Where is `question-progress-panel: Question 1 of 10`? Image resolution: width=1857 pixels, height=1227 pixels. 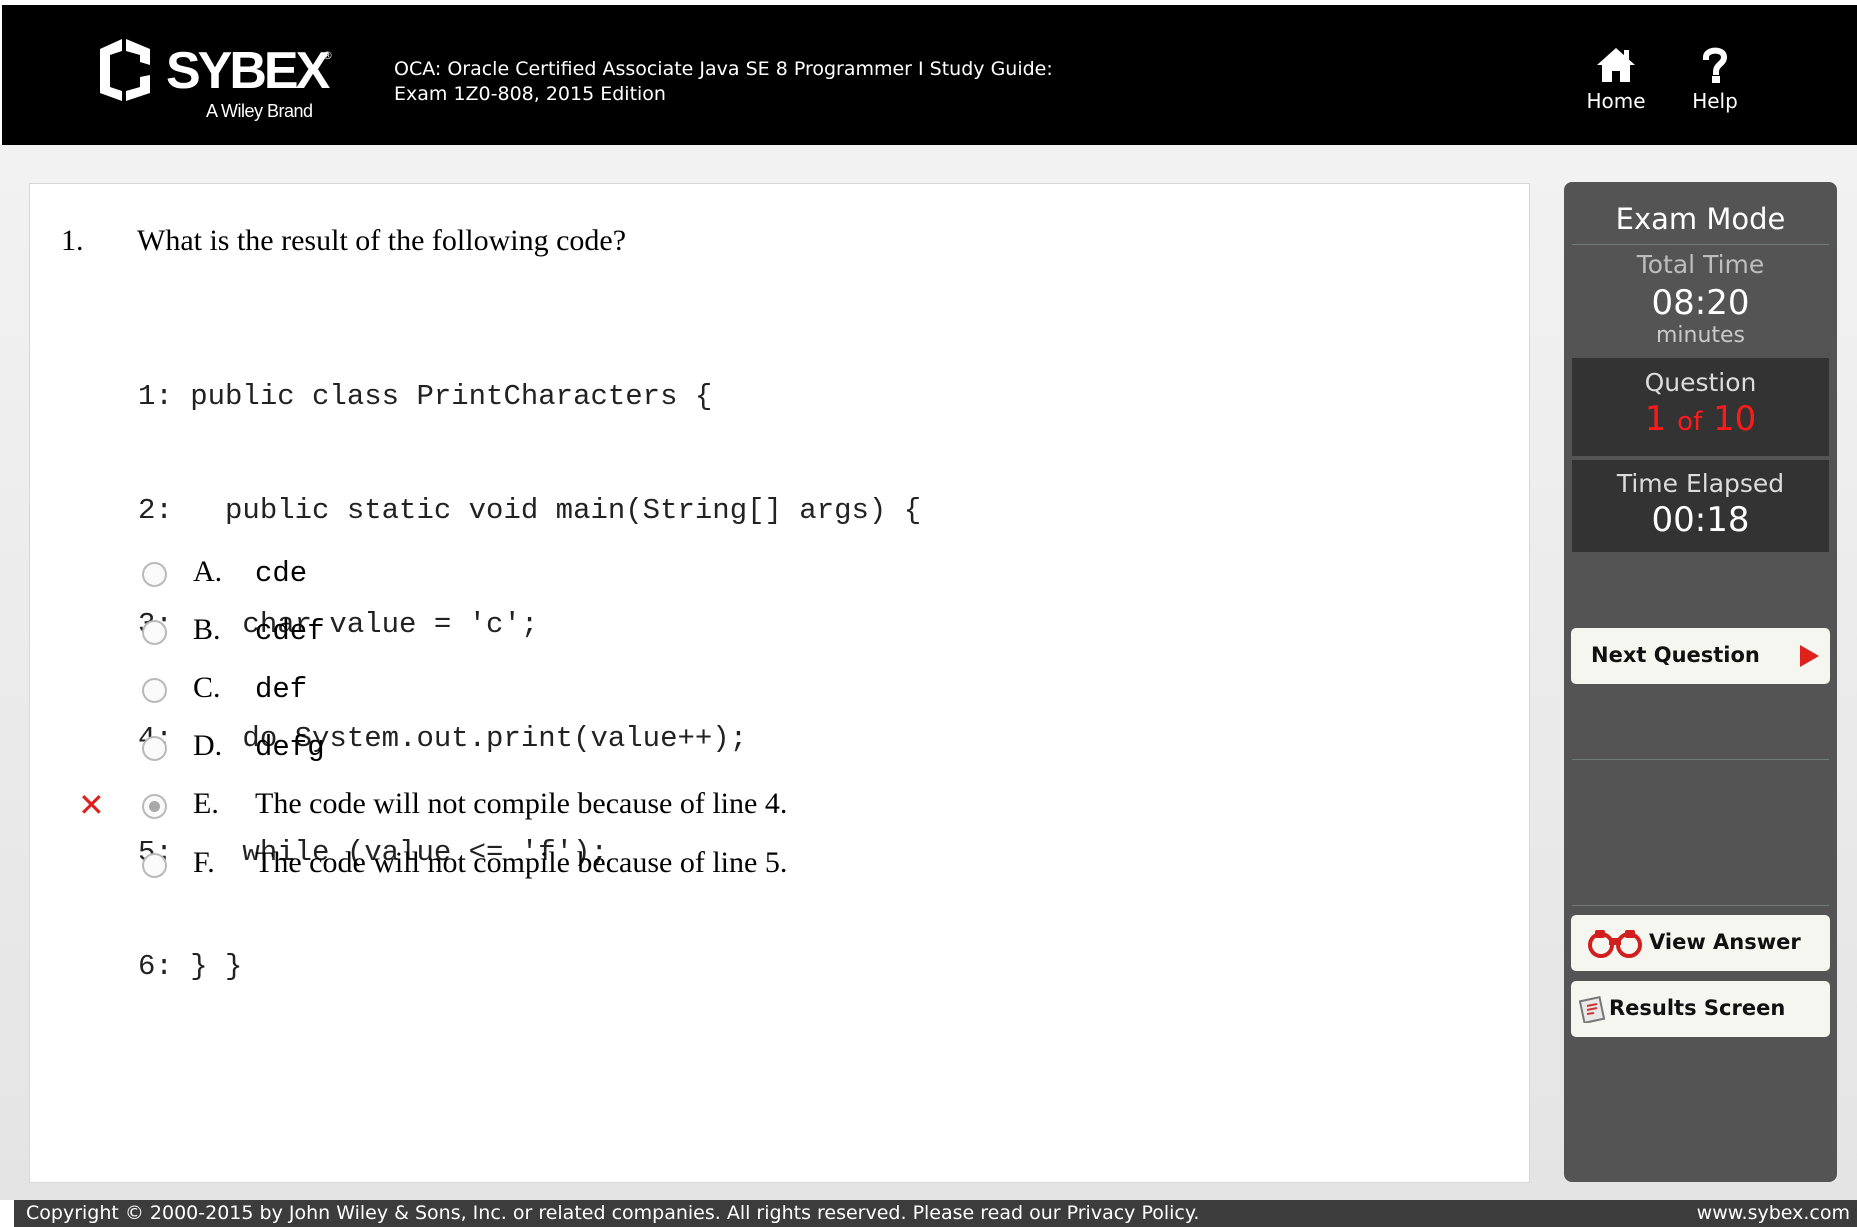 question-progress-panel: Question 1 of 10 is located at coordinates (1700, 407).